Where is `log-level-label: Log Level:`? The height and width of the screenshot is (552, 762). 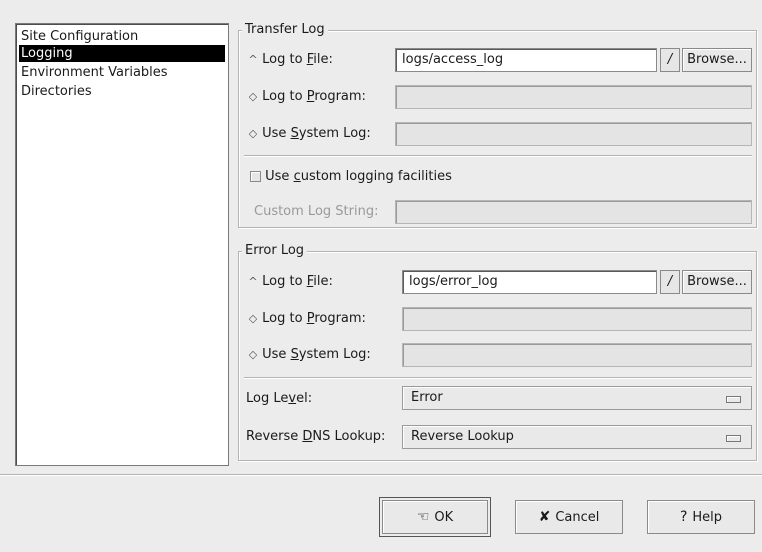 log-level-label: Log Level: is located at coordinates (279, 398).